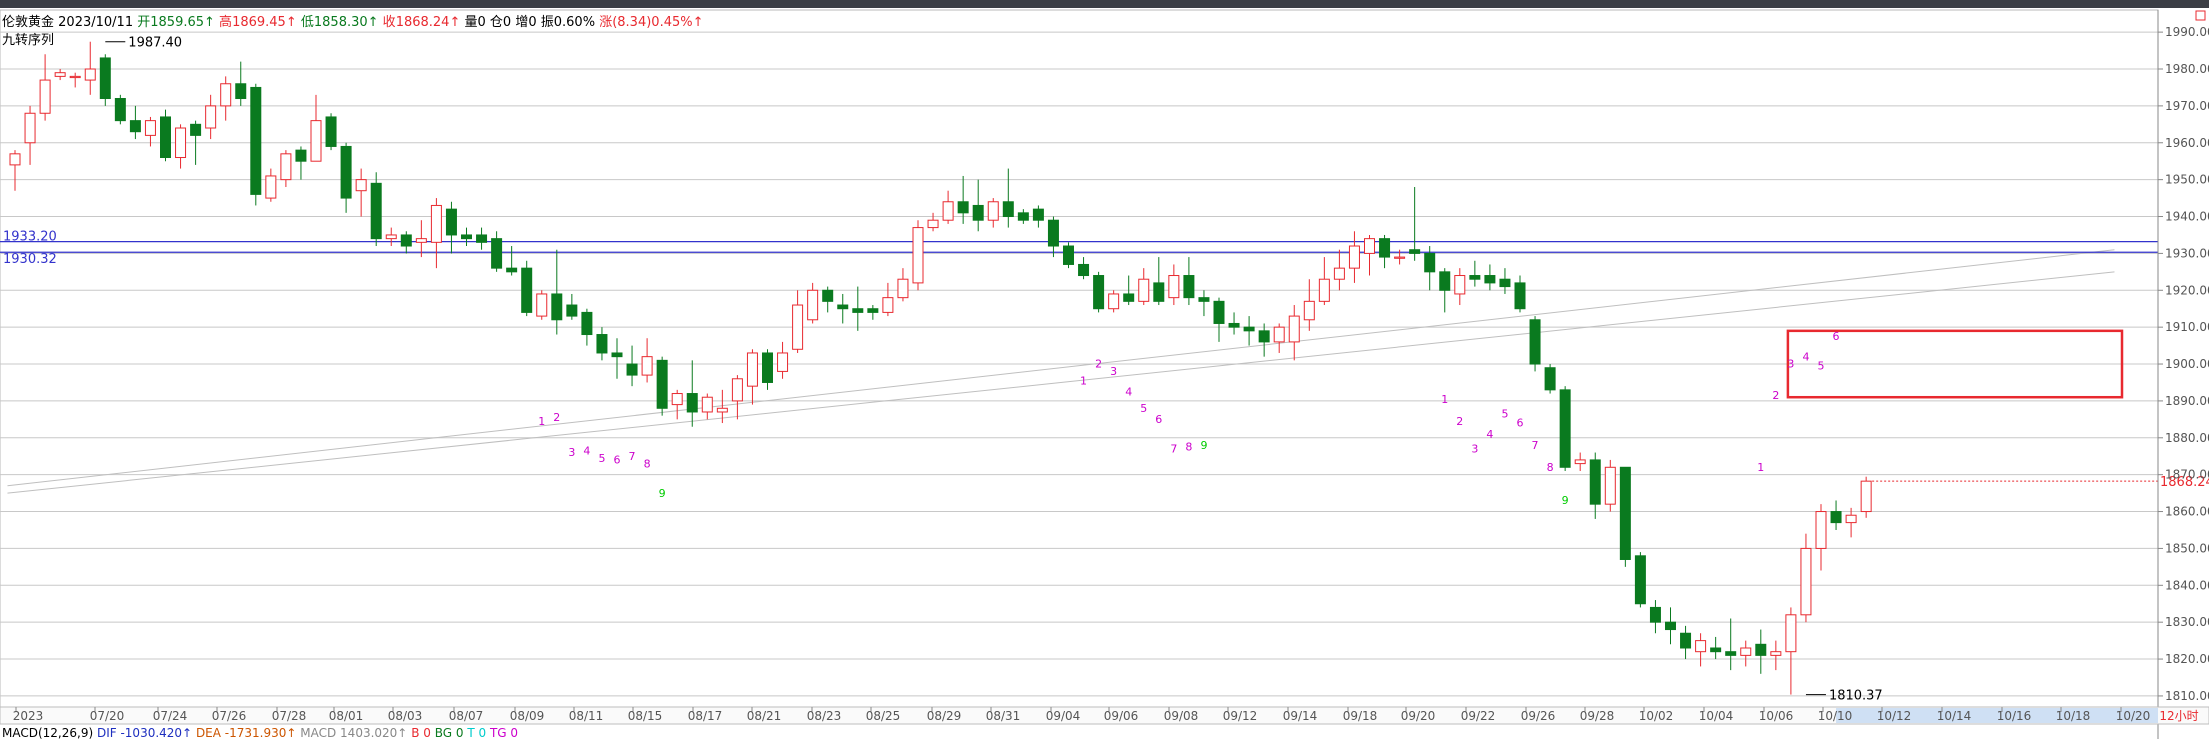 The image size is (2209, 740). What do you see at coordinates (1790, 364) in the screenshot?
I see `td-count-label: 3` at bounding box center [1790, 364].